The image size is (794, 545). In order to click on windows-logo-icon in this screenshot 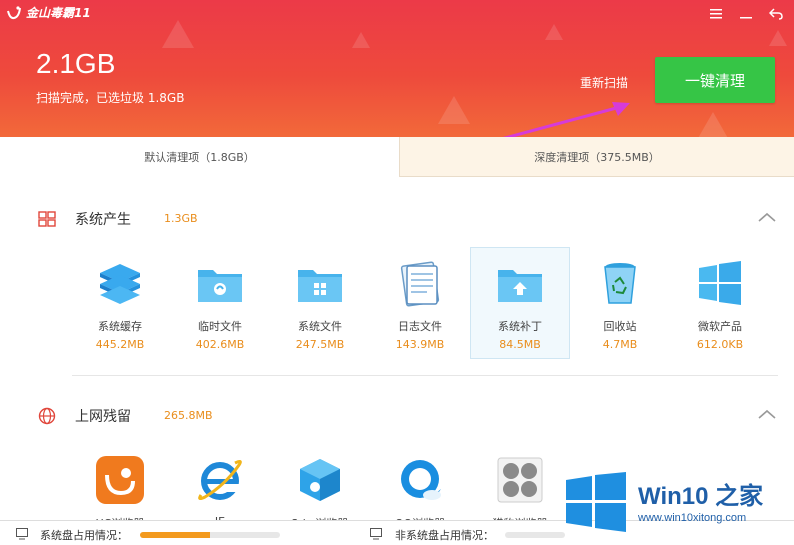, I will do `click(47, 219)`.